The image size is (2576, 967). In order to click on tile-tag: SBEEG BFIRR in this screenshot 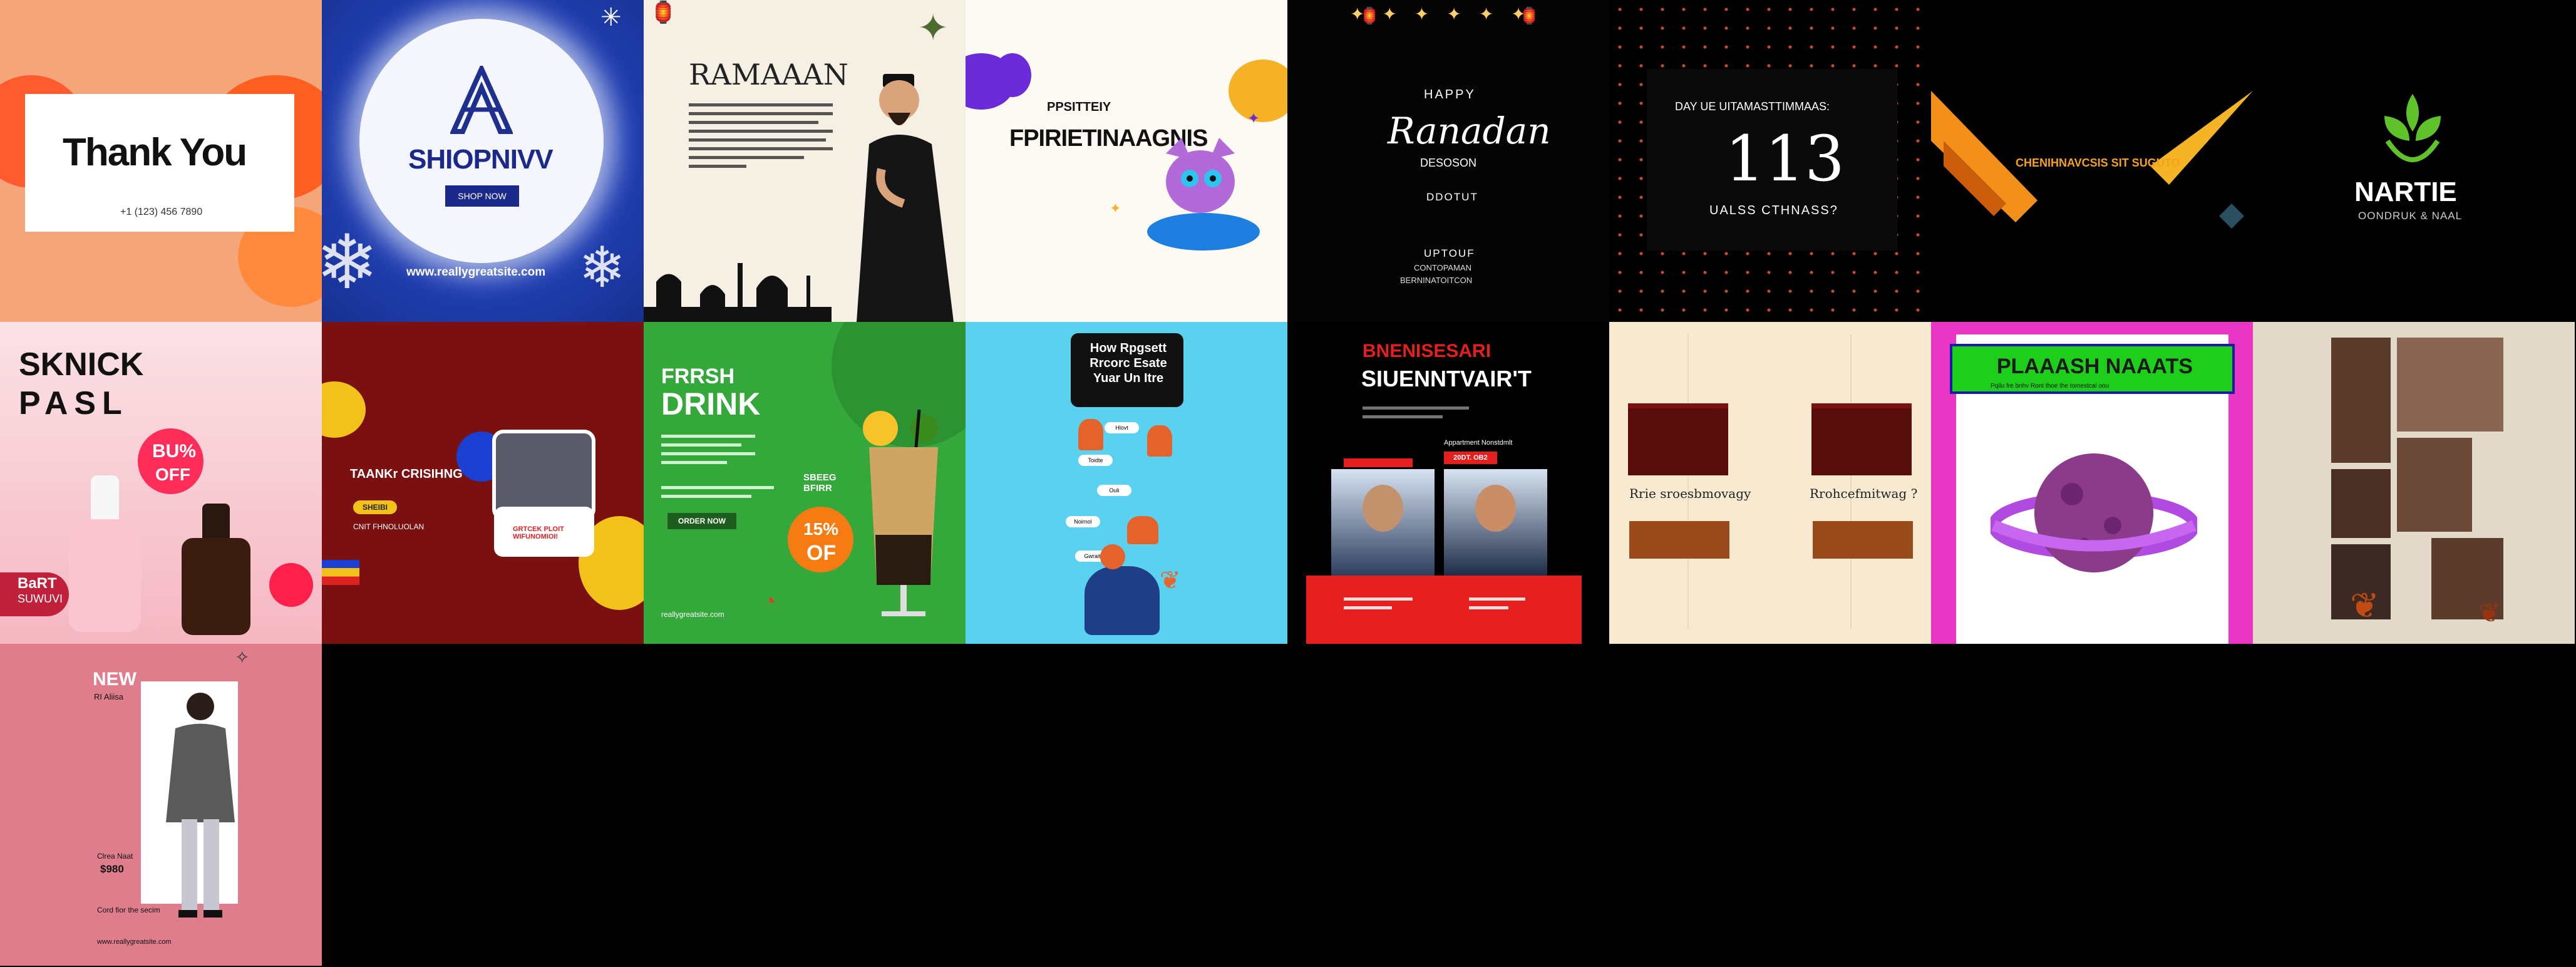, I will do `click(820, 483)`.